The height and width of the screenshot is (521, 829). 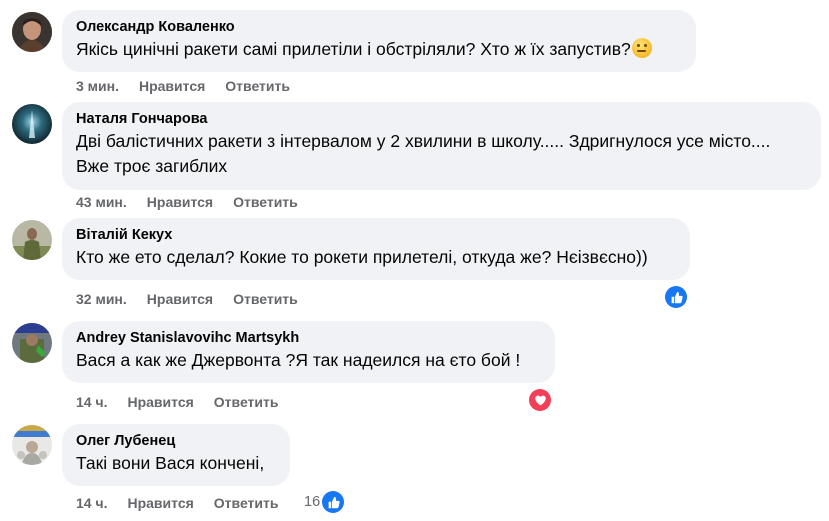 I want to click on comment-author: Віталій Кекух, so click(x=377, y=235).